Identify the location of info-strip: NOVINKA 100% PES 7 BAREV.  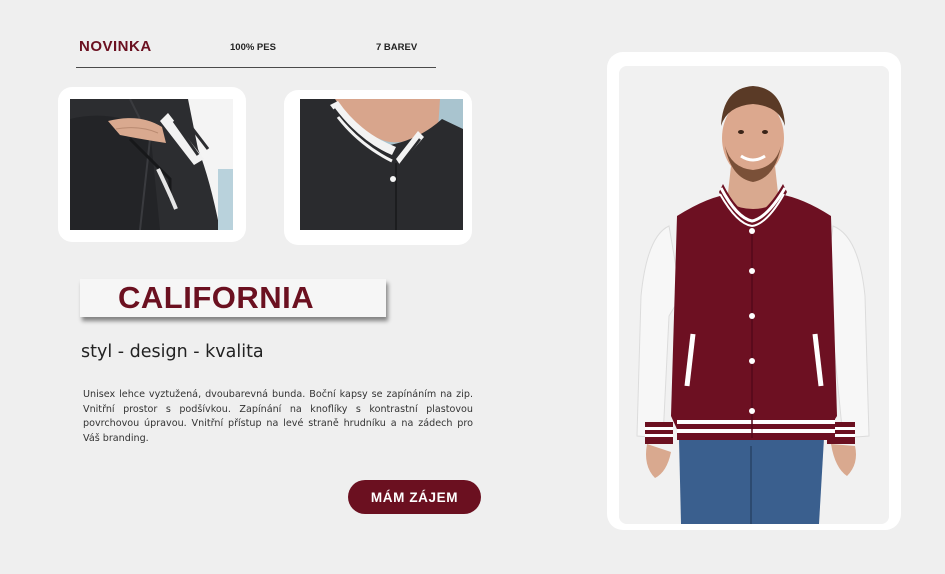
(256, 53).